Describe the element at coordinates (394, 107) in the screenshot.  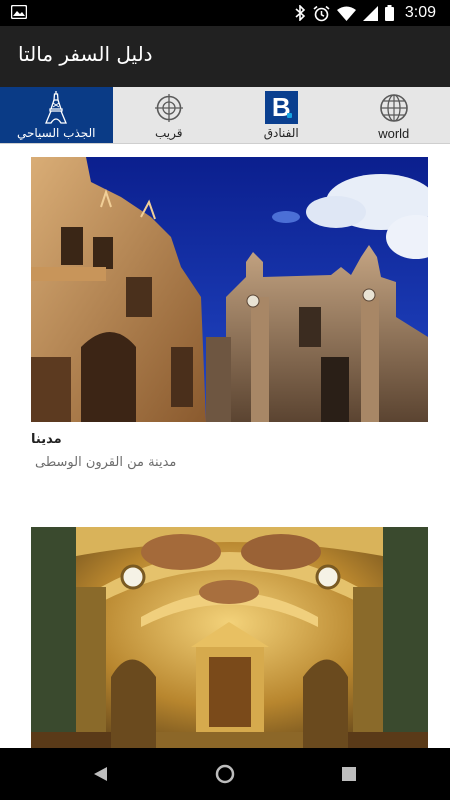
I see `globe-icon` at that location.